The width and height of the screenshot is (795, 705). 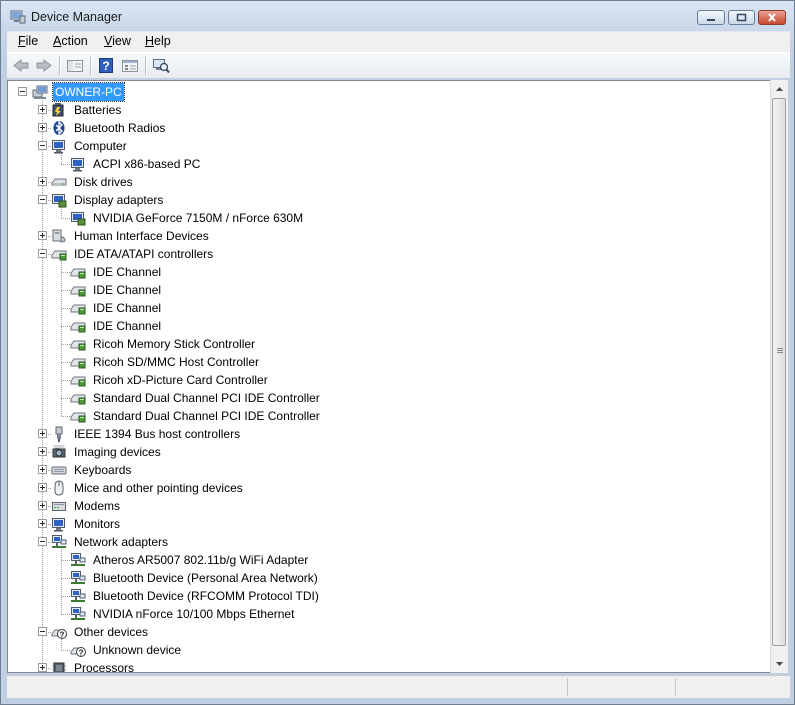 What do you see at coordinates (779, 664) in the screenshot?
I see `scroll-down-arrow-icon` at bounding box center [779, 664].